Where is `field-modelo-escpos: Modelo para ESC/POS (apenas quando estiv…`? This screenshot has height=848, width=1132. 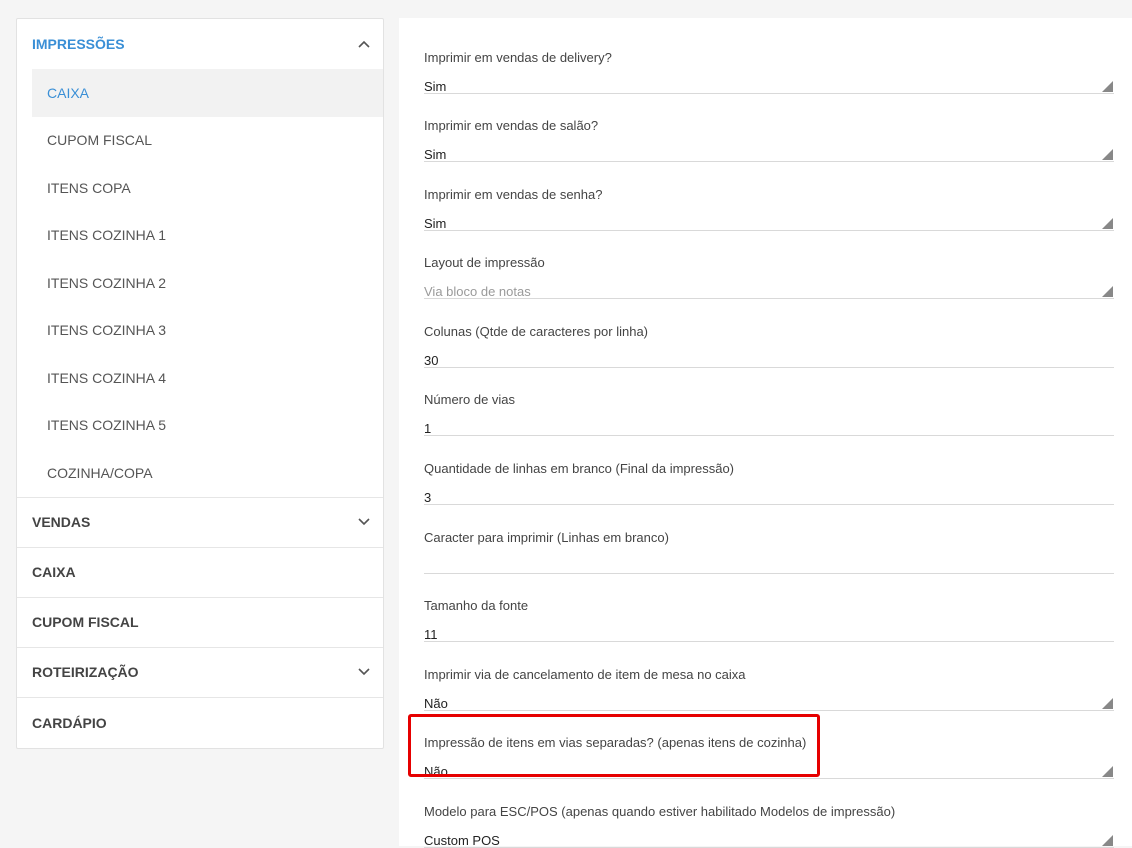 field-modelo-escpos: Modelo para ESC/POS (apenas quando estiv… is located at coordinates (769, 814).